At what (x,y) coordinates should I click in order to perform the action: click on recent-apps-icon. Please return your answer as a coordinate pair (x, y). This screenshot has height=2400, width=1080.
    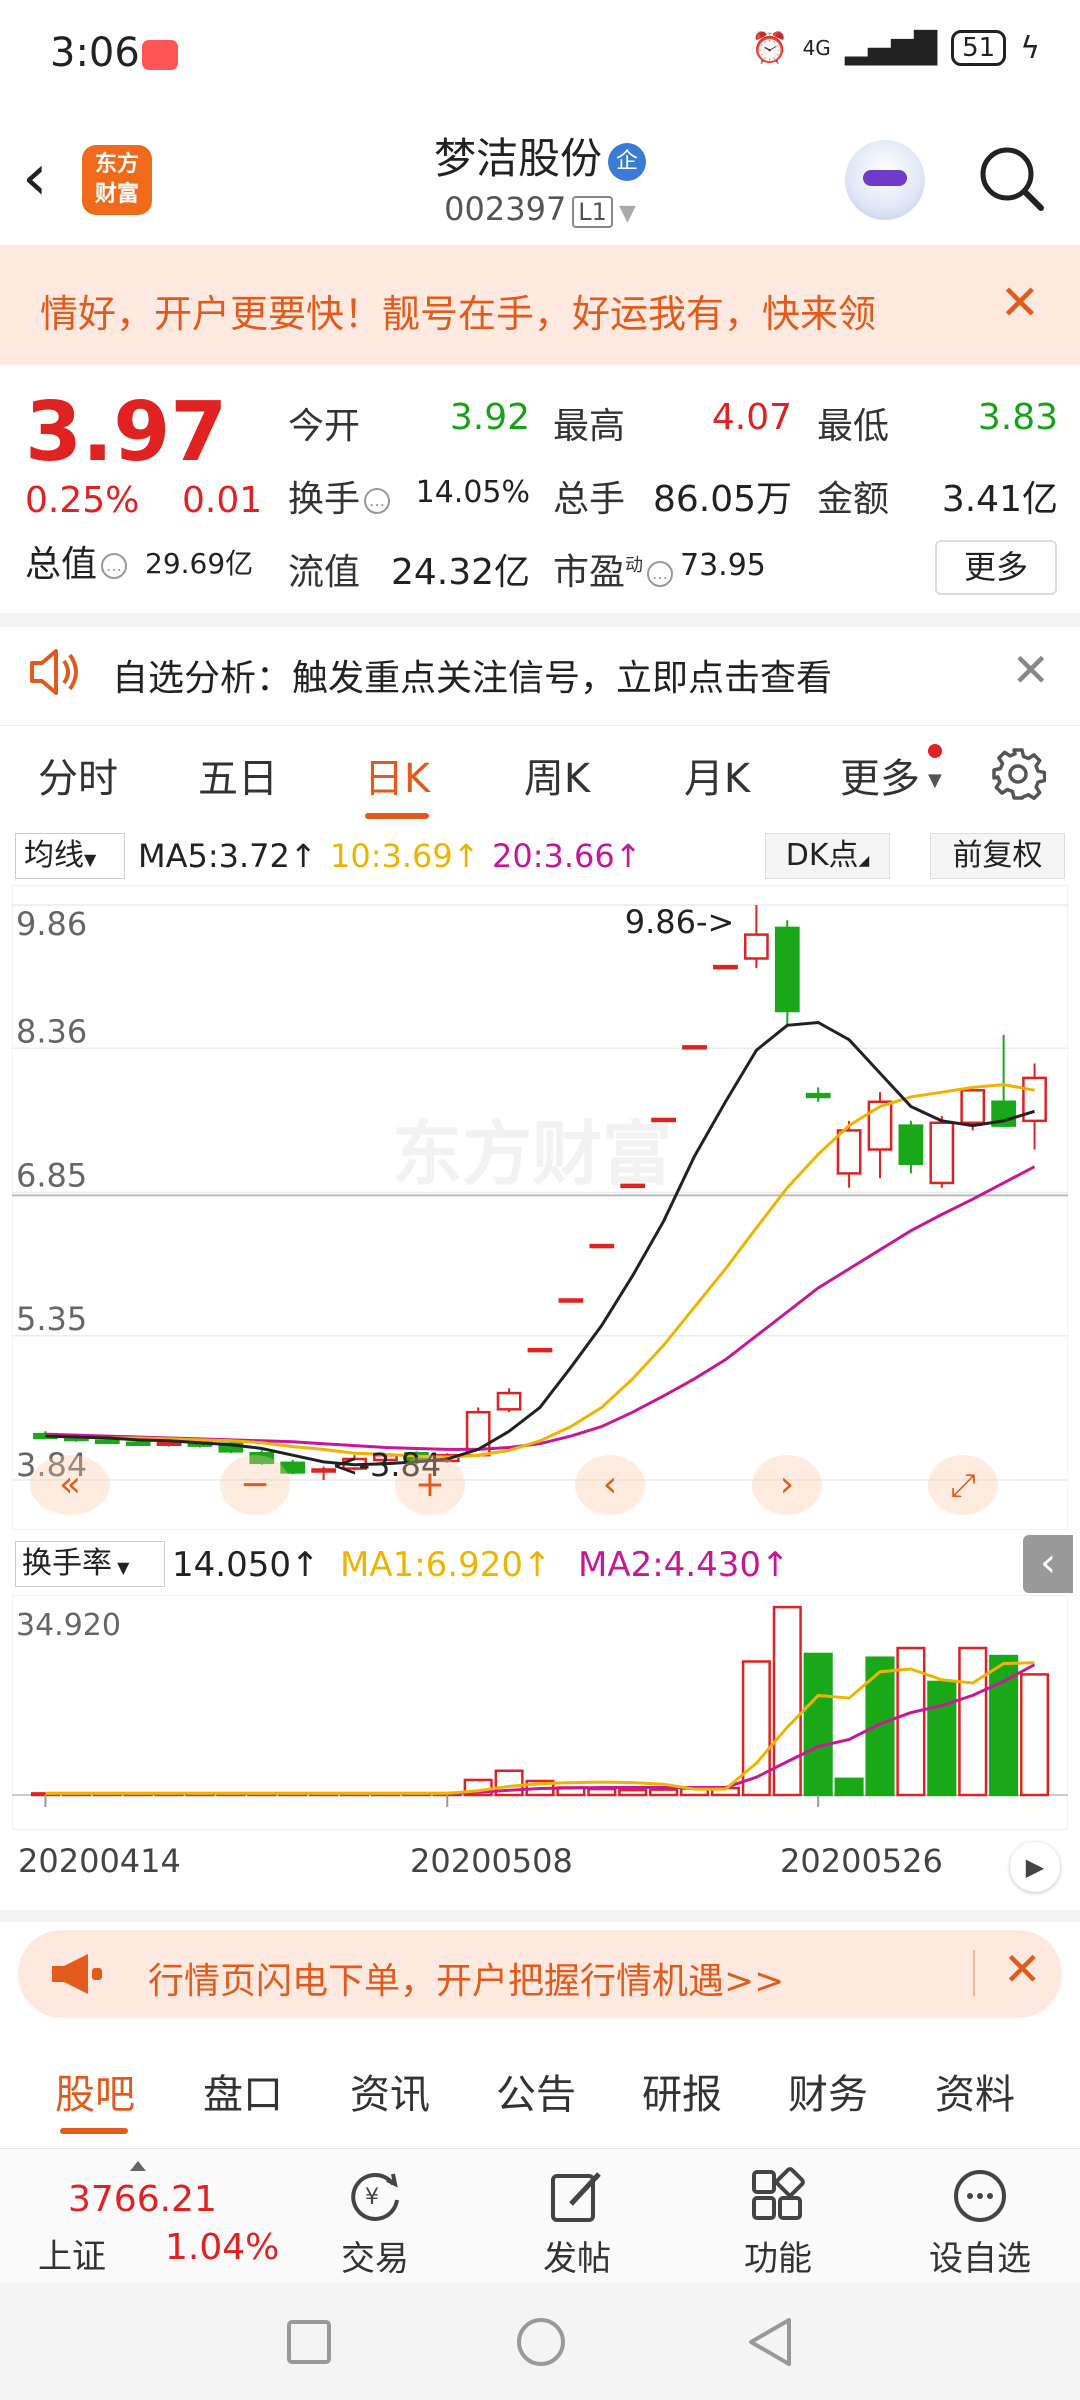
    Looking at the image, I should click on (309, 2342).